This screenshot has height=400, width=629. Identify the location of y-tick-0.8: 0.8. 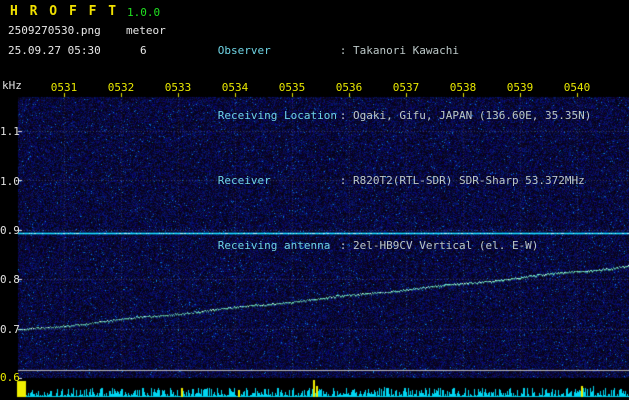
(10, 279).